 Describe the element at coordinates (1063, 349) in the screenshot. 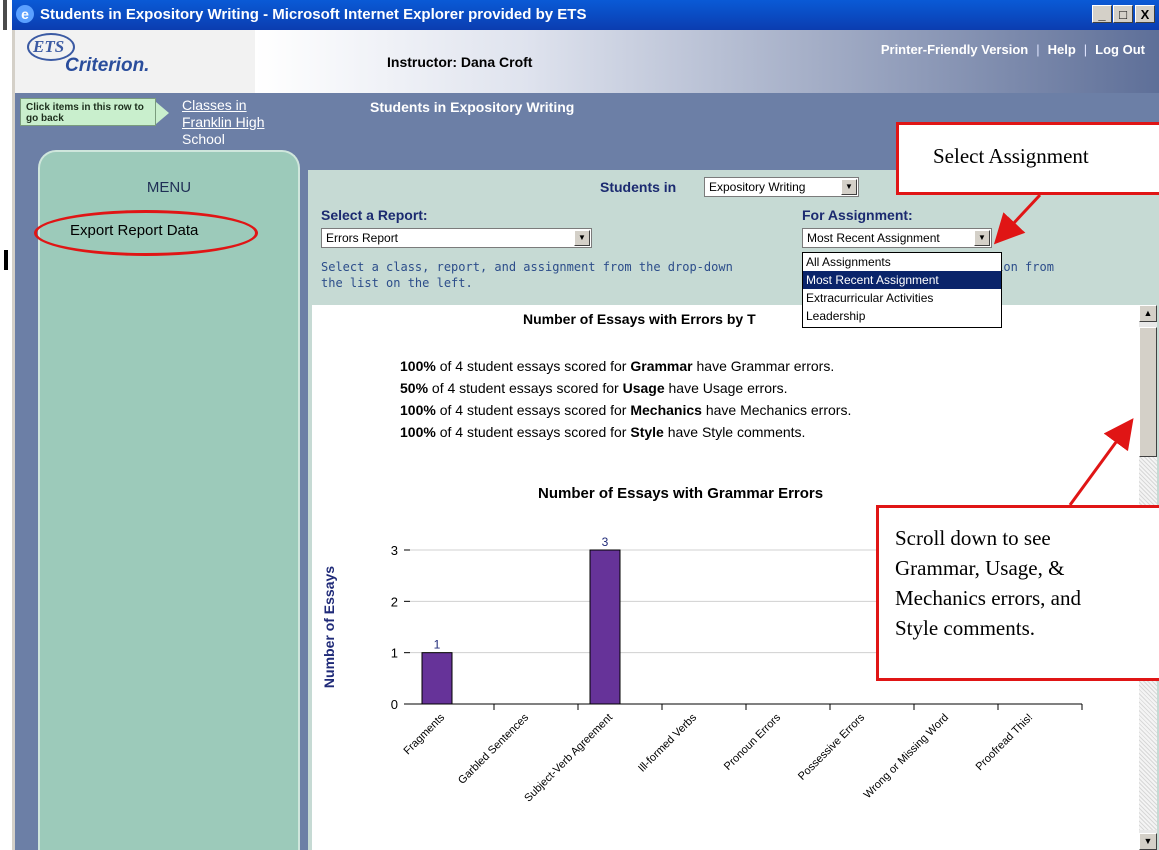

I see `annotation-arrows` at that location.